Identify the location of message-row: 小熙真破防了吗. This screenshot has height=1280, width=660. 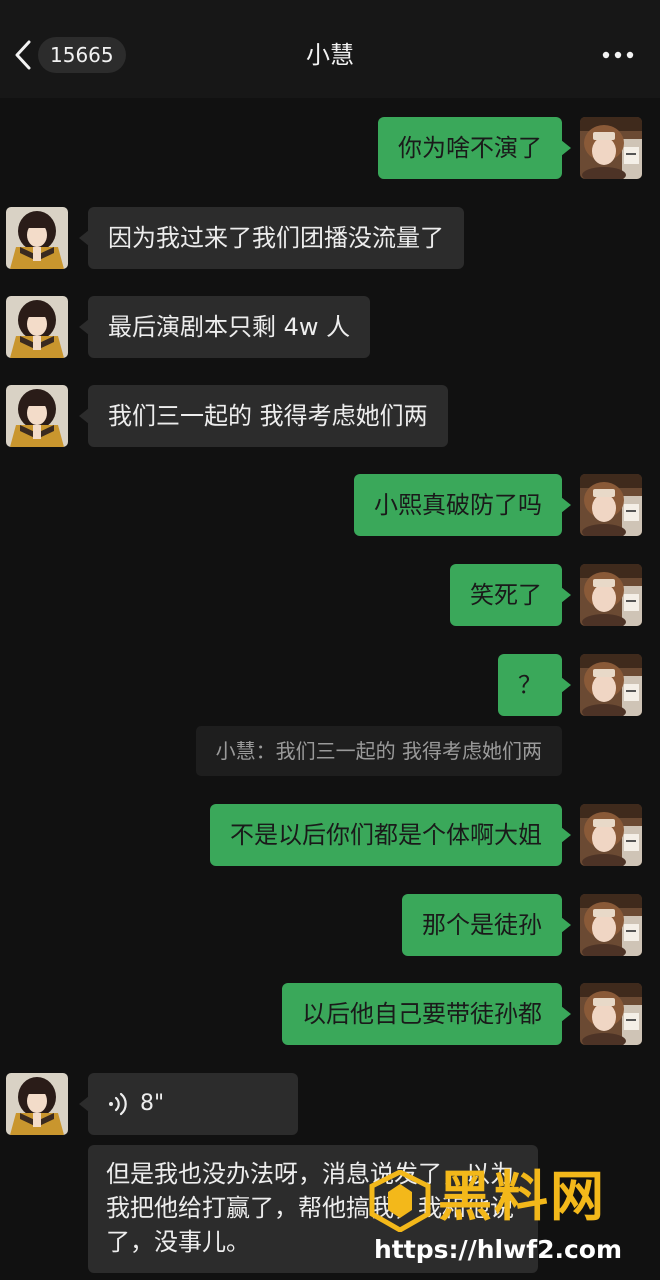
(330, 505).